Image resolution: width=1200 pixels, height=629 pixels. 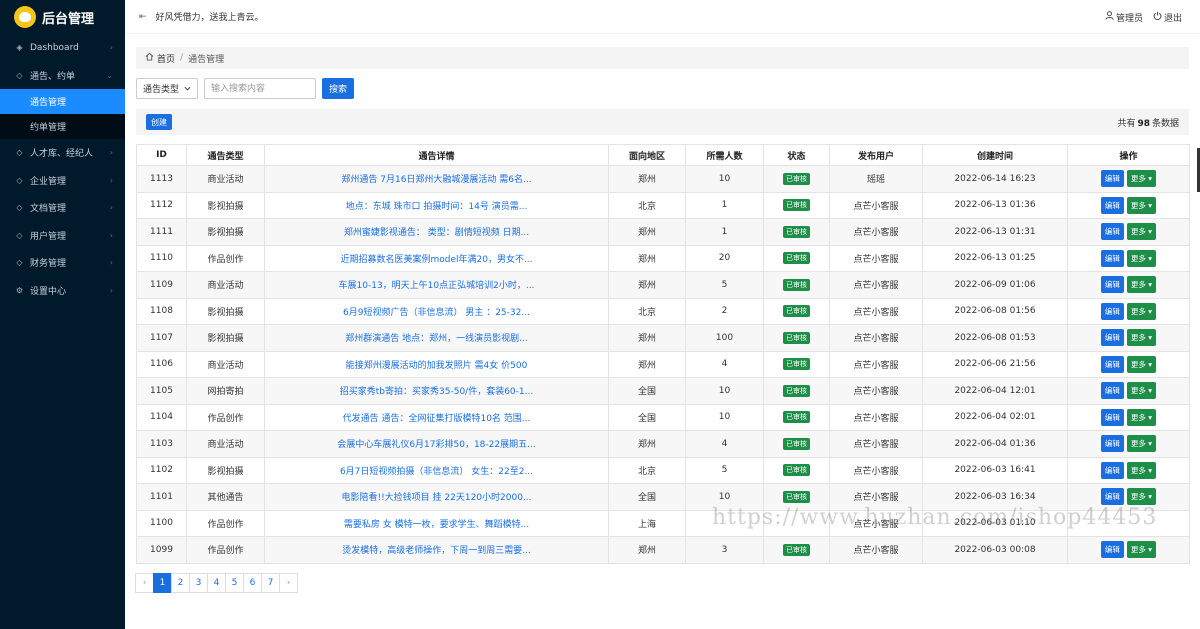 I want to click on cell-region: 北京, so click(x=647, y=470).